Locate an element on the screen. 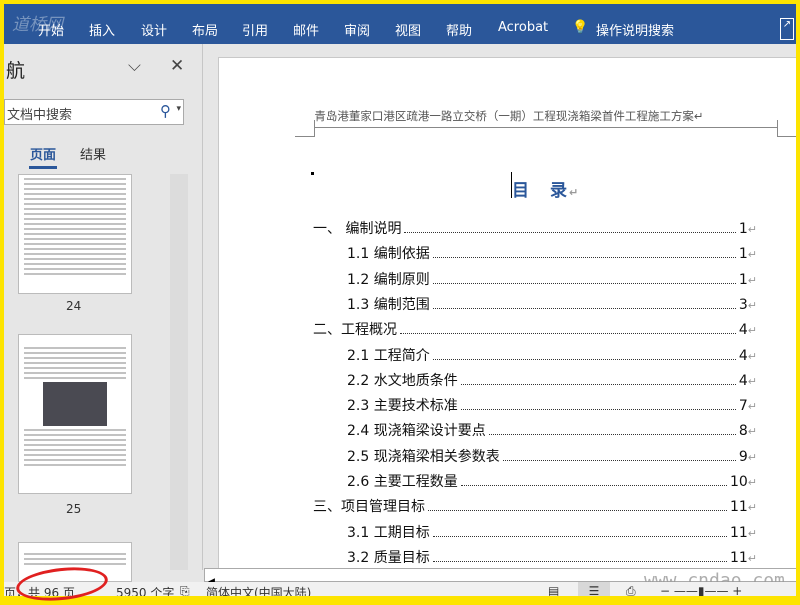 Image resolution: width=800 pixels, height=605 pixels. toc-entry: 1.2 编制原则 1 ↵ is located at coordinates (552, 280).